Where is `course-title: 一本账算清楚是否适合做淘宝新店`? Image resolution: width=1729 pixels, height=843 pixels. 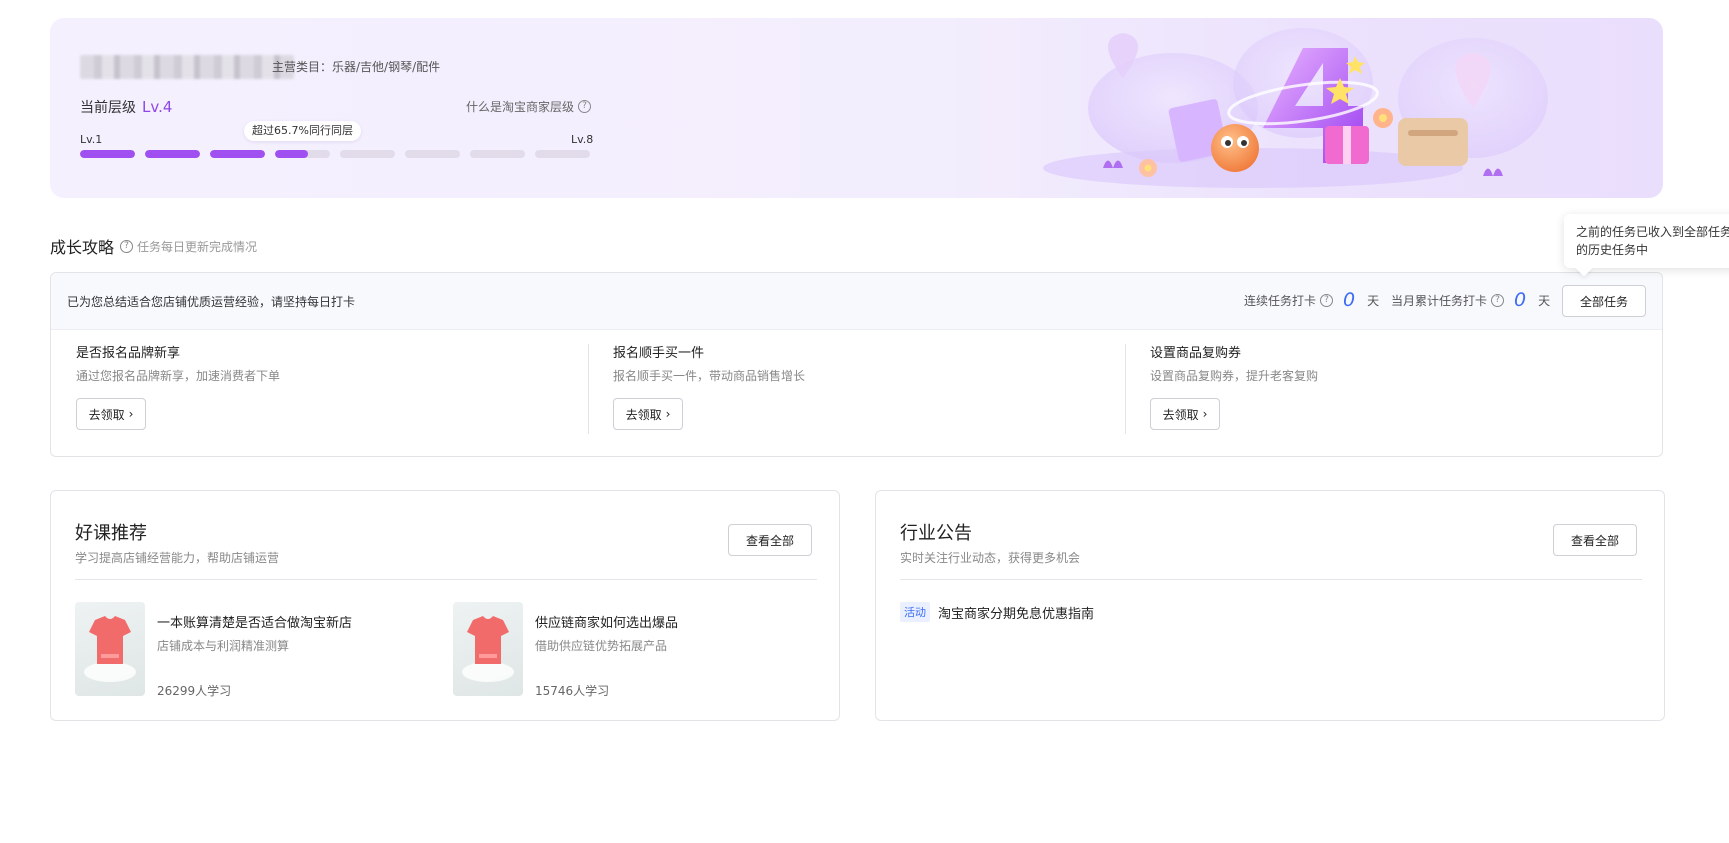 course-title: 一本账算清楚是否适合做淘宝新店 is located at coordinates (255, 623).